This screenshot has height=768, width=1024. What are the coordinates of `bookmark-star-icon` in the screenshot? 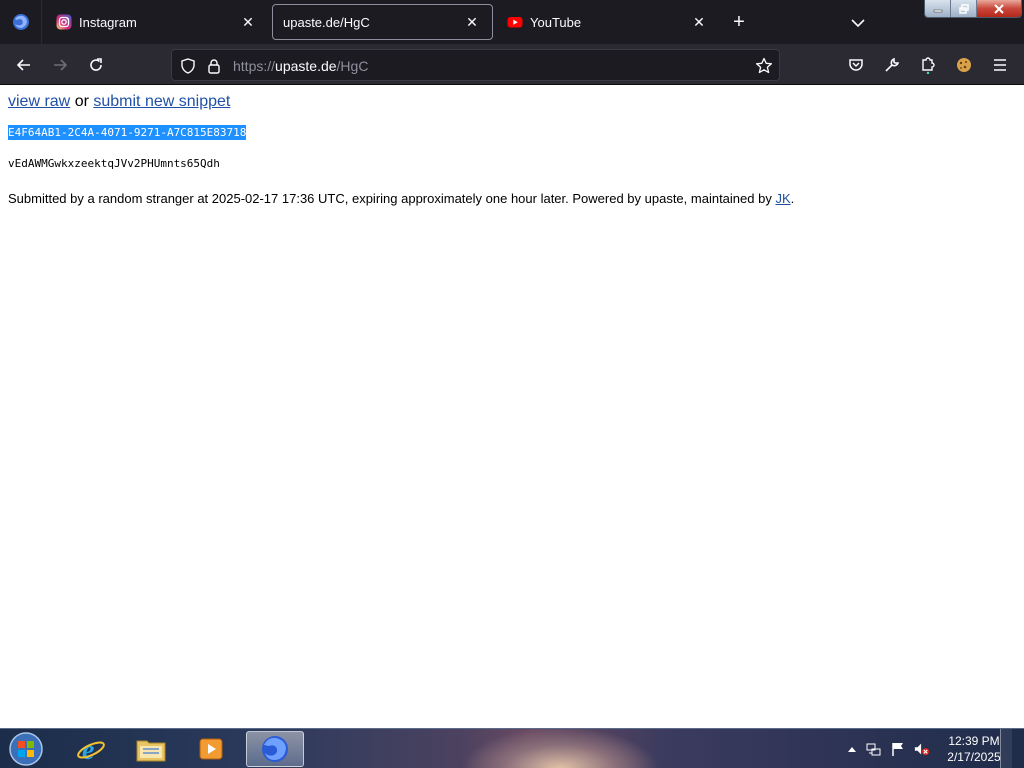 It's located at (764, 66).